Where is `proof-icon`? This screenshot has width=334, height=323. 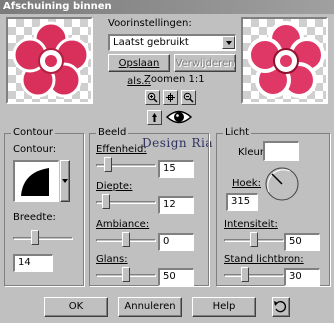
proof-icon is located at coordinates (154, 117).